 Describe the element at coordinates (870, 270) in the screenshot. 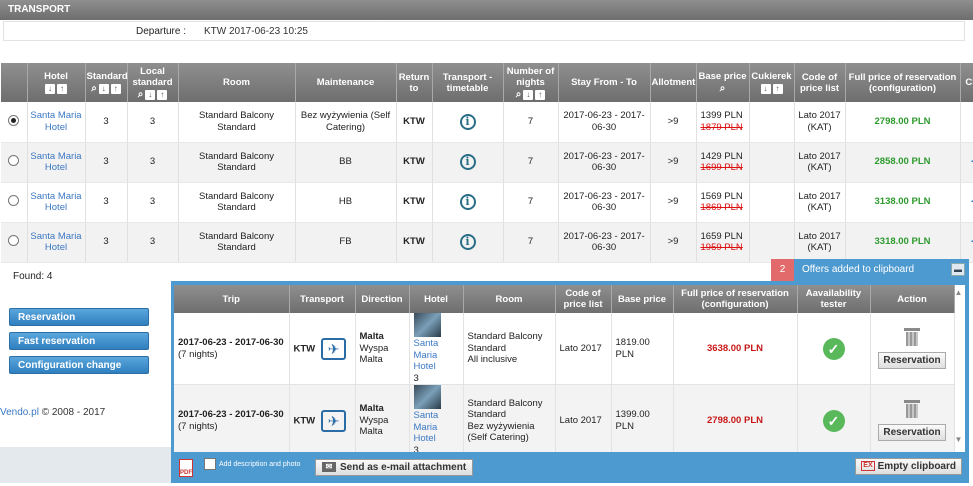

I see `clipboard-header: 2 Offers added to clipboard ▬` at that location.